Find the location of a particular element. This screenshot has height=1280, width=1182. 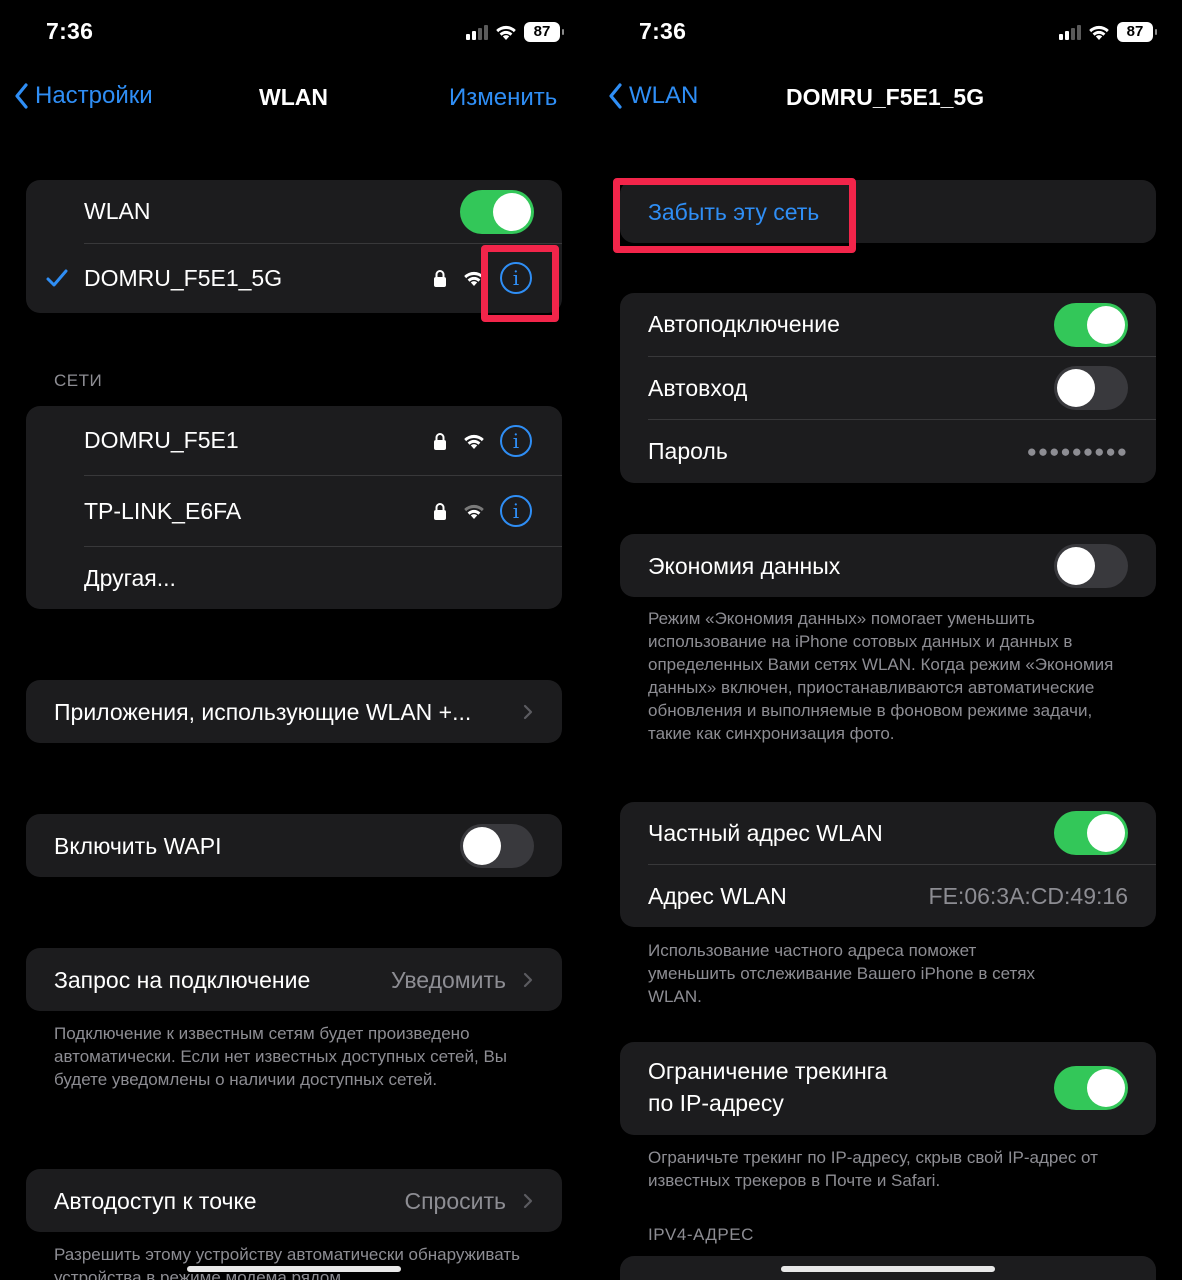

wlan-address-label: Адрес WLAN is located at coordinates (717, 895).